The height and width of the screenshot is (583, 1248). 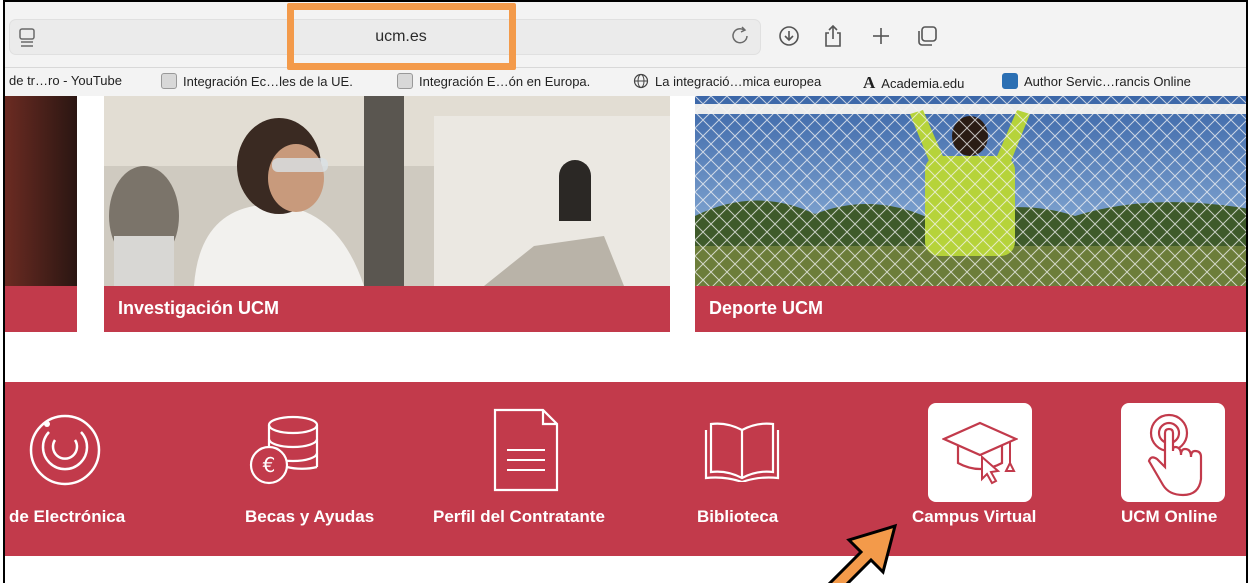 What do you see at coordinates (67, 517) in the screenshot?
I see `service-link-sede: de Electrónica` at bounding box center [67, 517].